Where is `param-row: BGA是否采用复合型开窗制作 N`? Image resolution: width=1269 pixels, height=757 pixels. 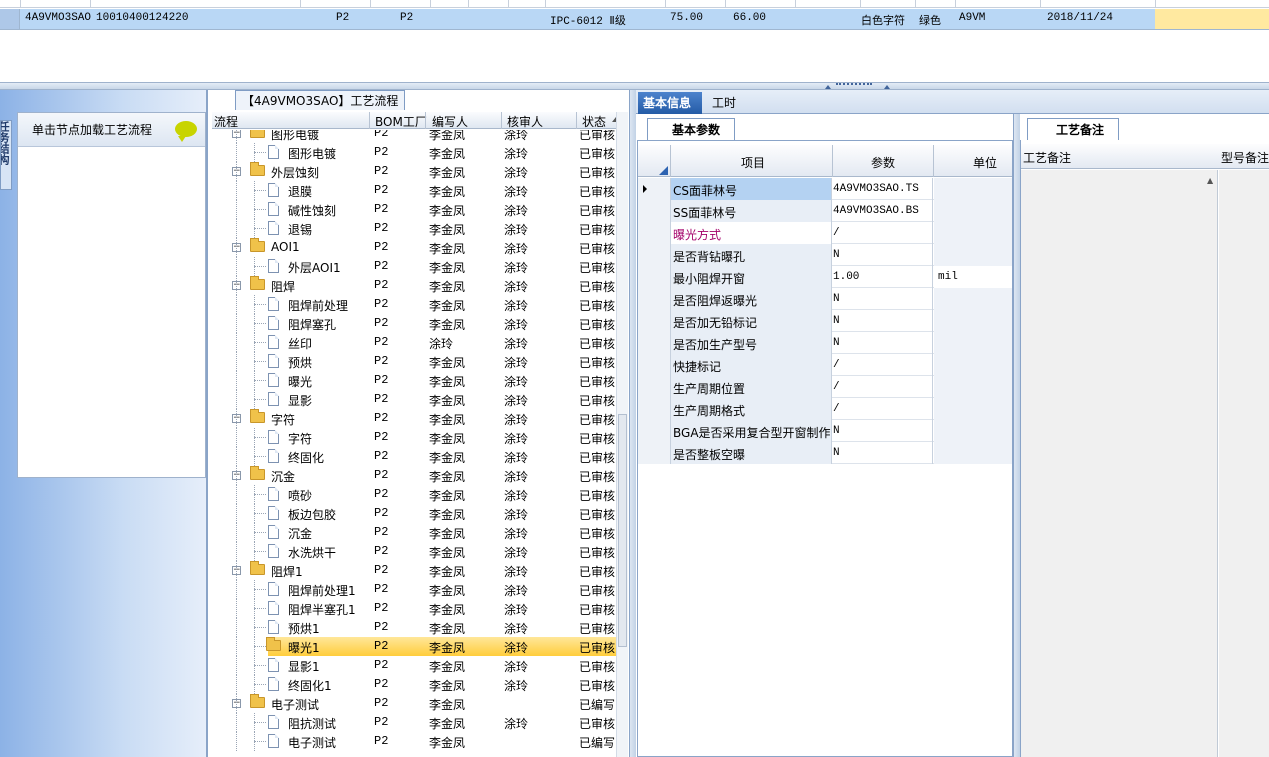
param-row: BGA是否采用复合型开窗制作 N is located at coordinates (825, 431).